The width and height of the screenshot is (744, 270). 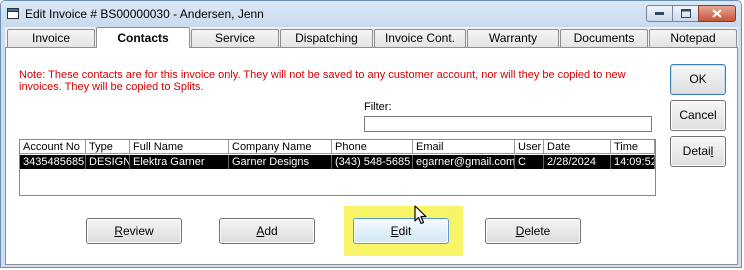 What do you see at coordinates (179, 162) in the screenshot?
I see `cell-full-name: Elektra Garner` at bounding box center [179, 162].